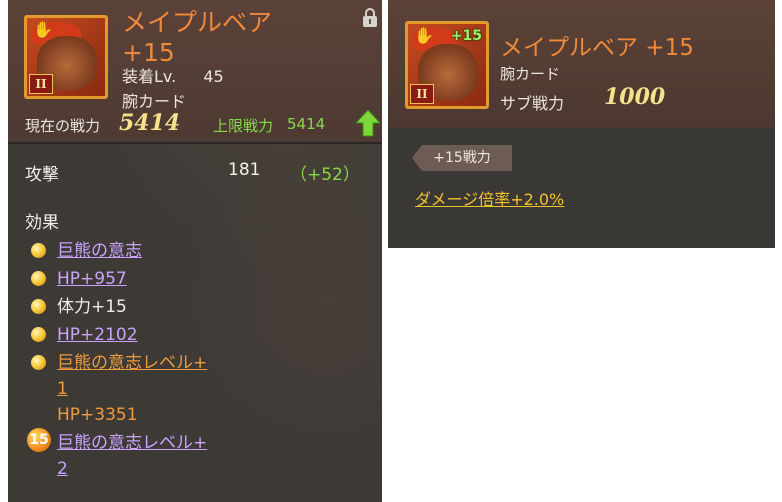 The width and height of the screenshot is (782, 502). I want to click on stat-value: 181, so click(244, 170).